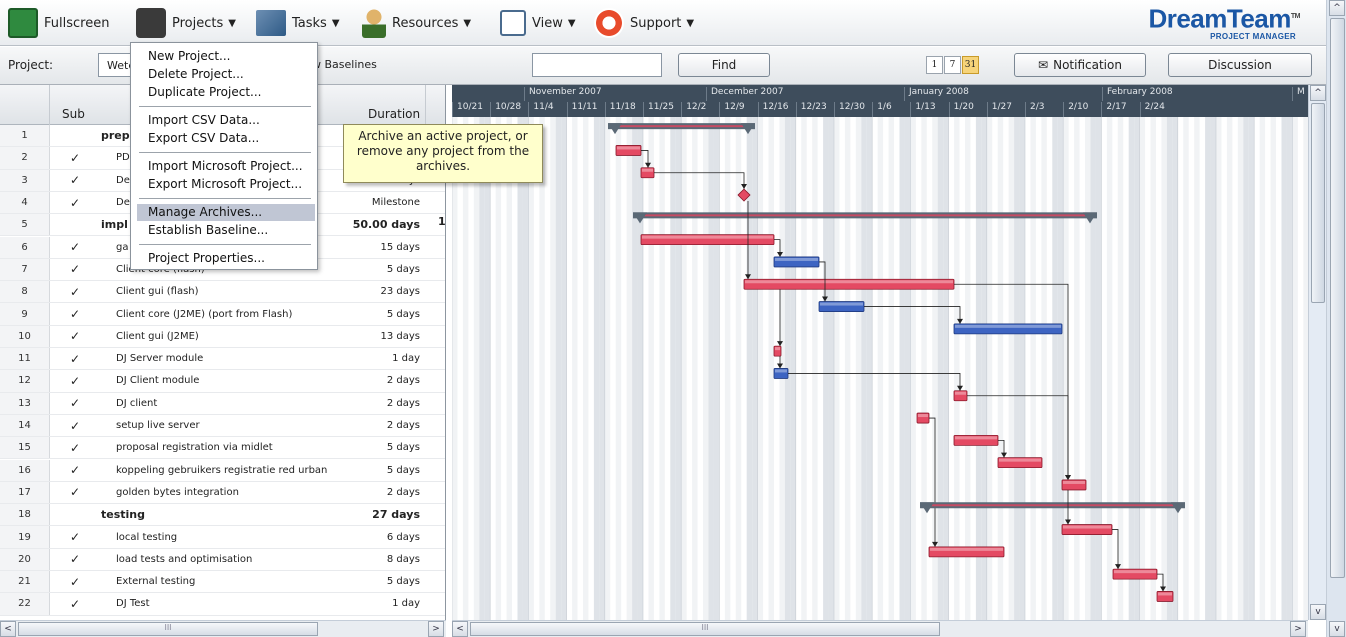 The height and width of the screenshot is (637, 1346). I want to click on scroll-up-arrow: ^, so click(1318, 93).